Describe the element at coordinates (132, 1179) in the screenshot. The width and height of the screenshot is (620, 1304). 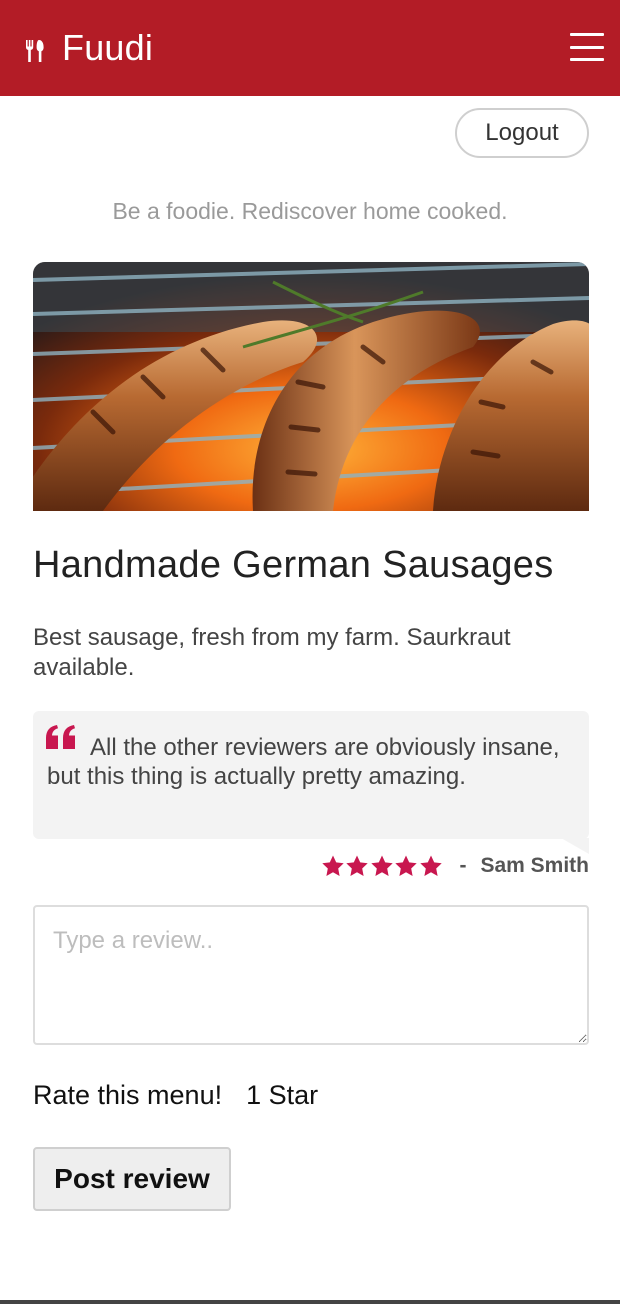
I see `post-review-button: Post review` at that location.